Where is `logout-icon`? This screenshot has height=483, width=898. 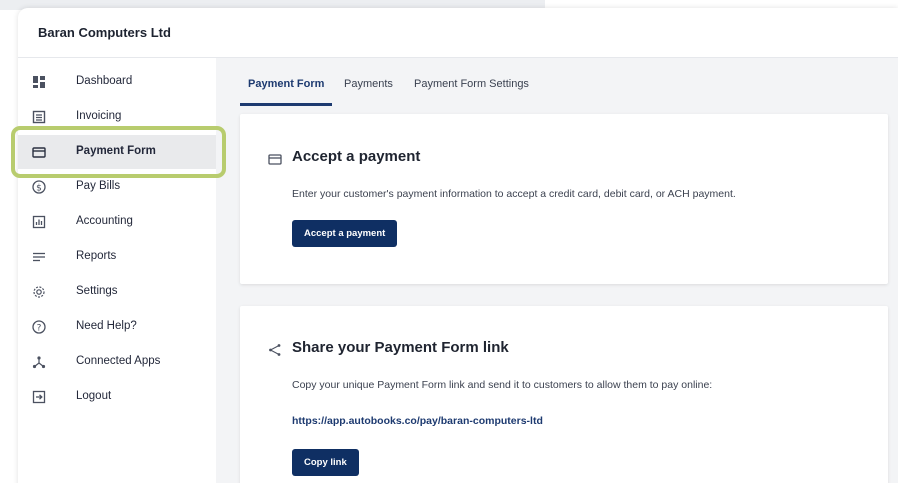
logout-icon is located at coordinates (39, 397).